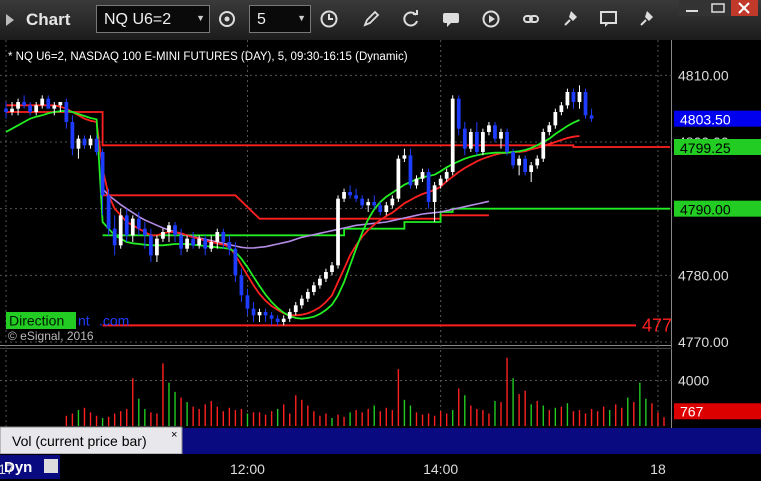  Describe the element at coordinates (280, 19) in the screenshot. I see `interval-select: 5 ▼` at that location.